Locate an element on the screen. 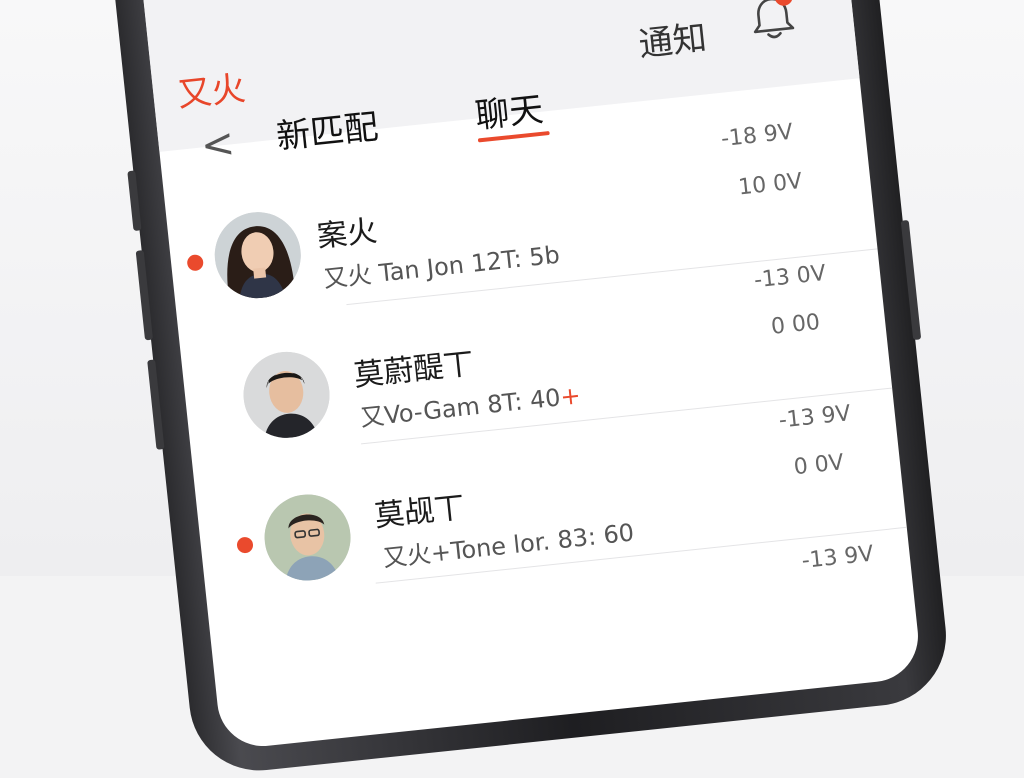  notifications-label: 通知 is located at coordinates (672, 38).